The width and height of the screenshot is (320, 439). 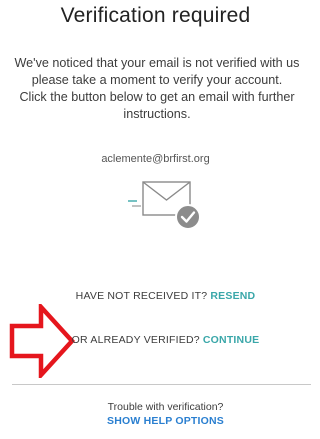 What do you see at coordinates (143, 296) in the screenshot?
I see `resend-prompt: HAVE NOT RECEIVED IT?` at bounding box center [143, 296].